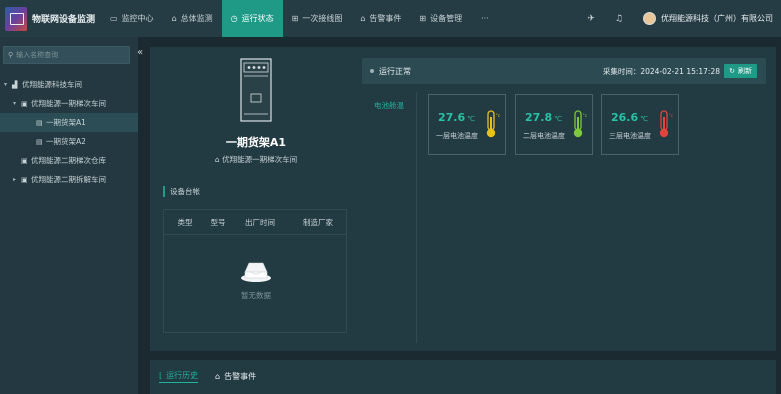  What do you see at coordinates (539, 117) in the screenshot?
I see `sensor-value-number: 27.8` at bounding box center [539, 117].